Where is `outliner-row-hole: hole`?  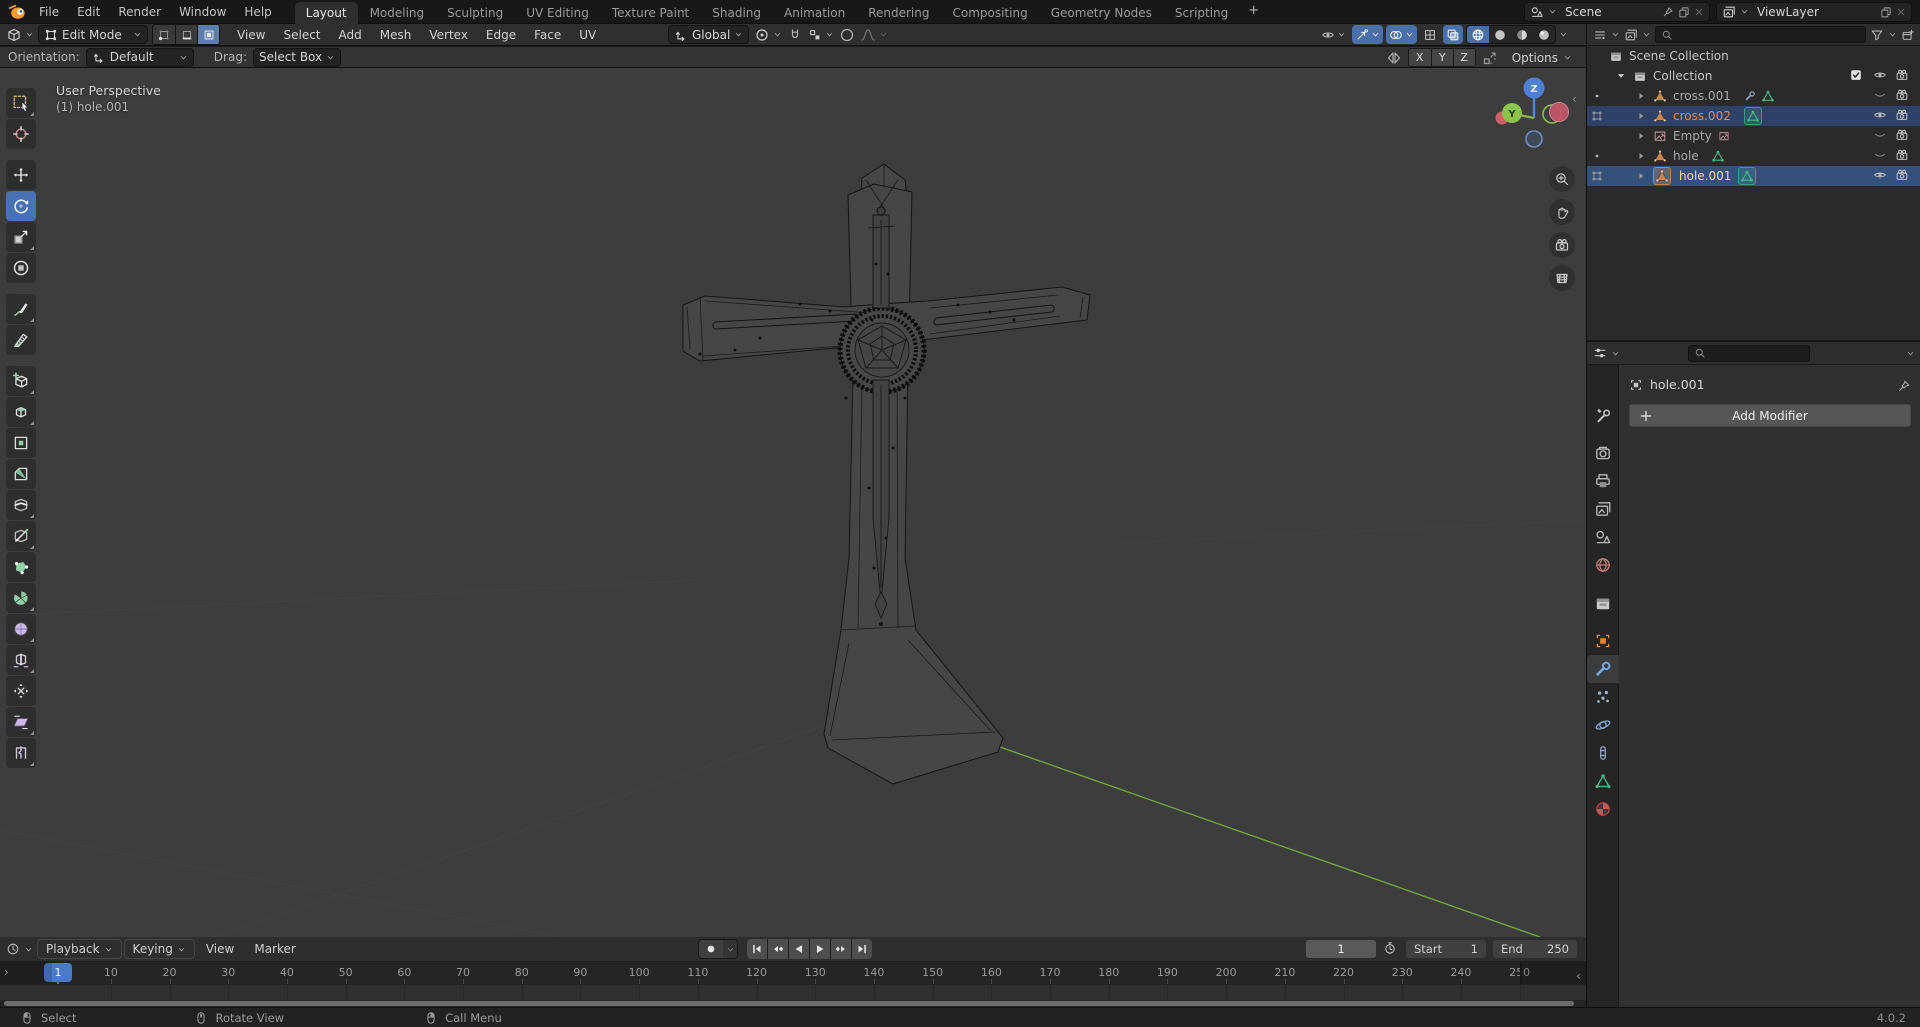
outliner-row-hole: hole is located at coordinates (1753, 156).